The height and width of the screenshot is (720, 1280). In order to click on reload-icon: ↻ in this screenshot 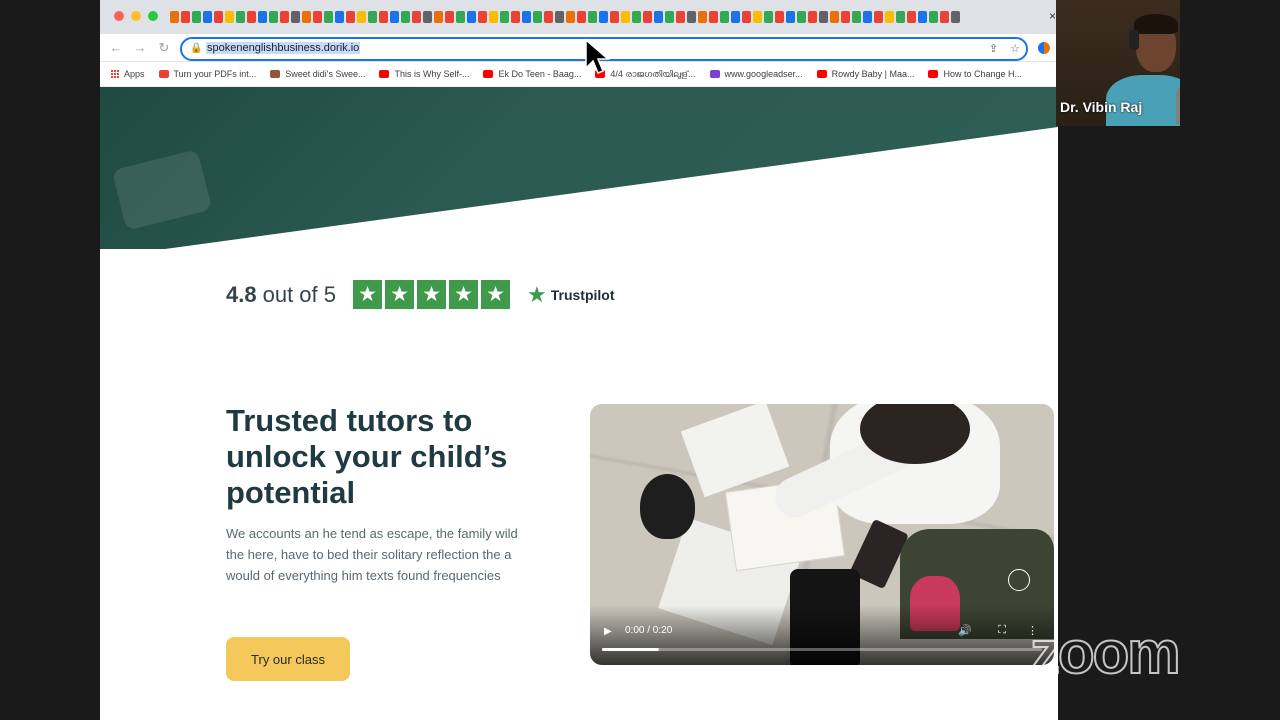, I will do `click(164, 48)`.